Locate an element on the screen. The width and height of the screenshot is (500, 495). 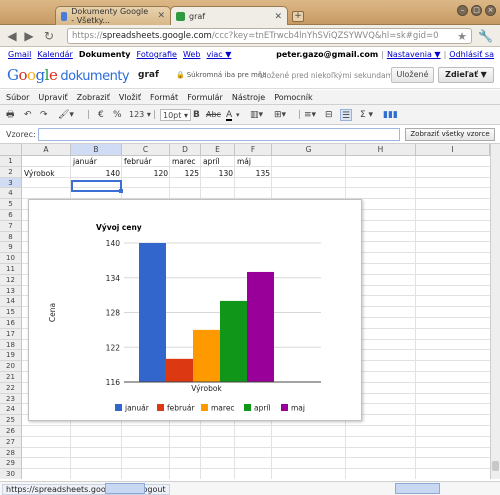
save-button: Uložené is located at coordinates (412, 75).